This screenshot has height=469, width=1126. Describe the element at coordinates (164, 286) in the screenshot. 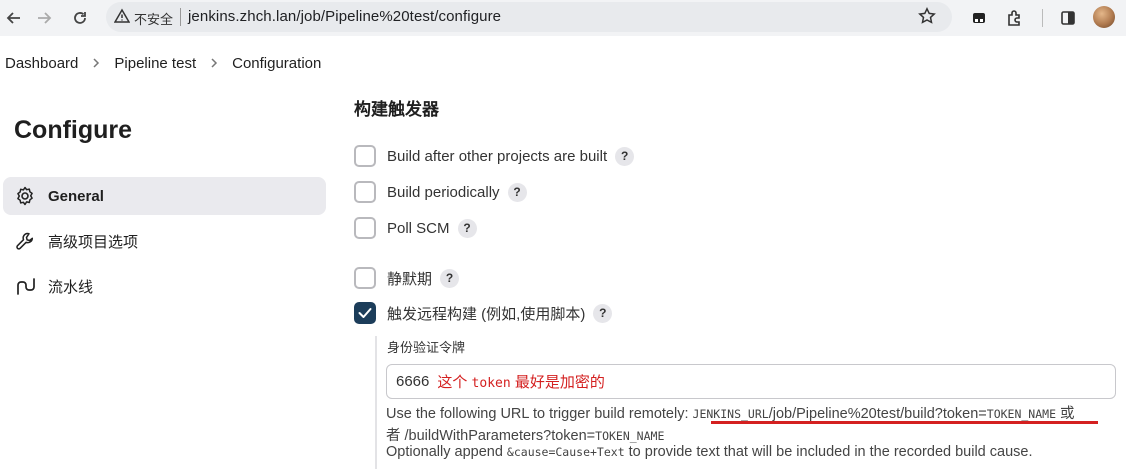

I see `sidebar-item-pipeline: 流水线` at that location.